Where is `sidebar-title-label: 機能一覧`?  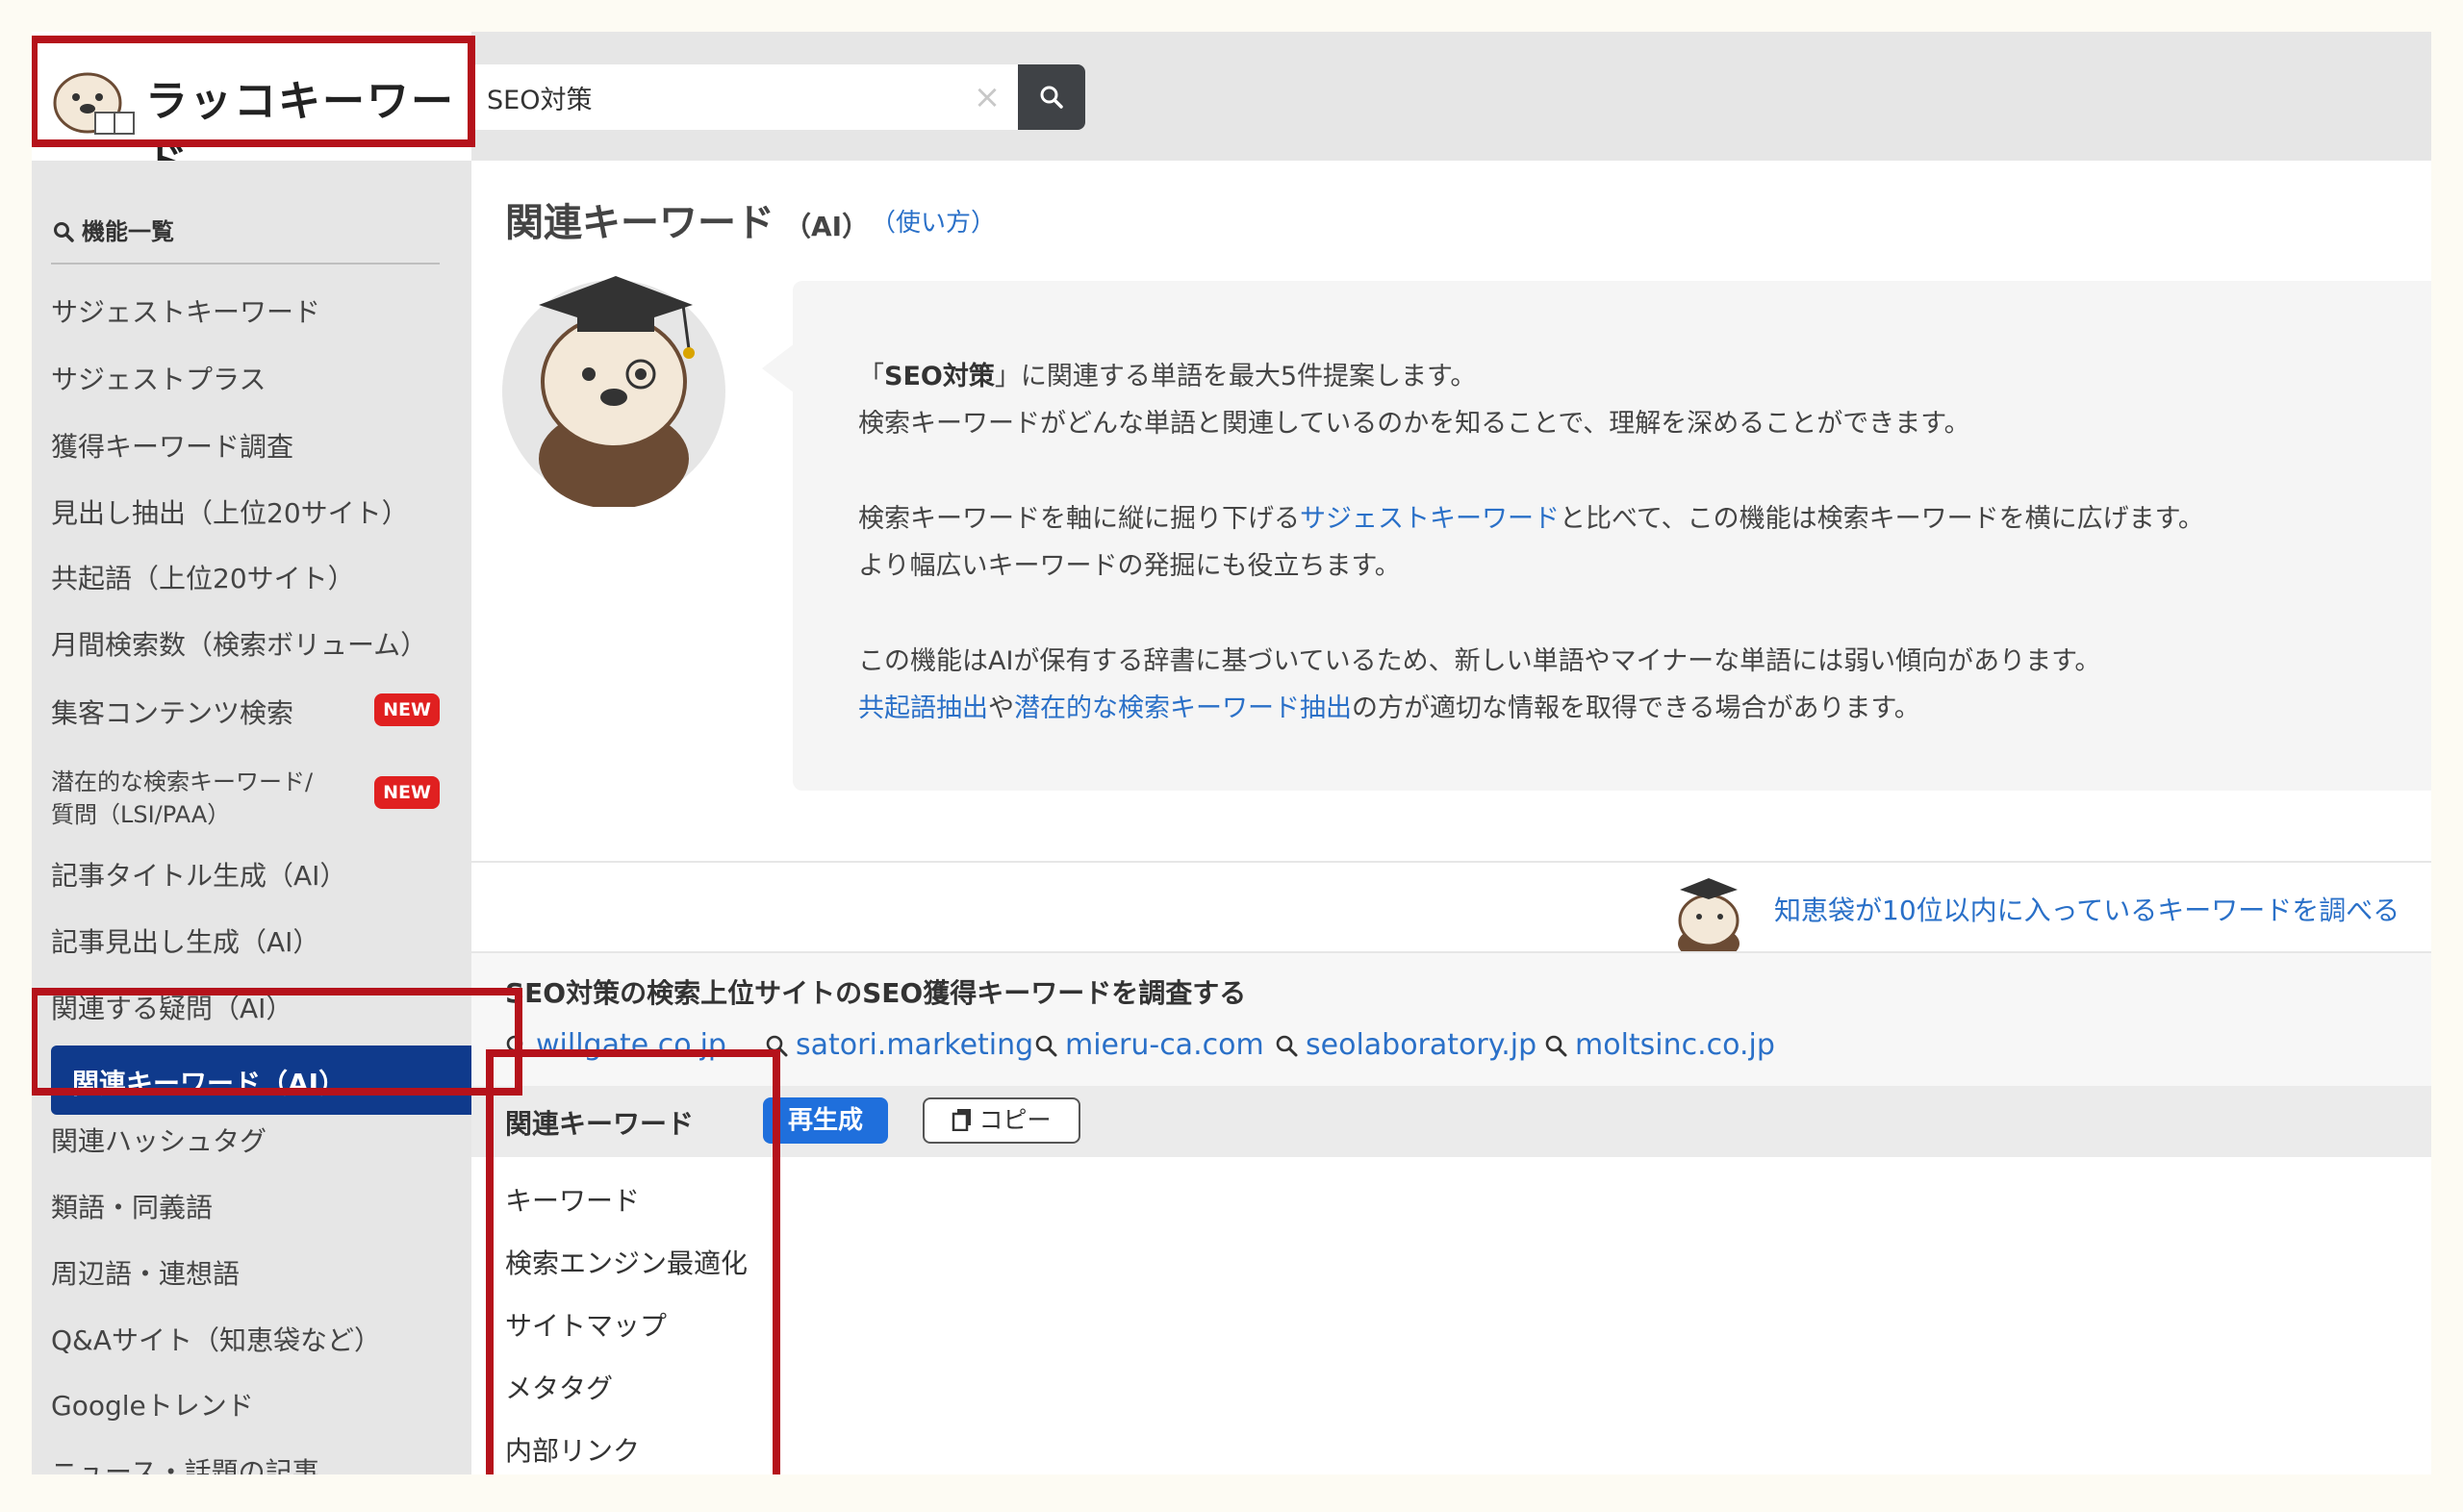
sidebar-title-label: 機能一覧 is located at coordinates (128, 232).